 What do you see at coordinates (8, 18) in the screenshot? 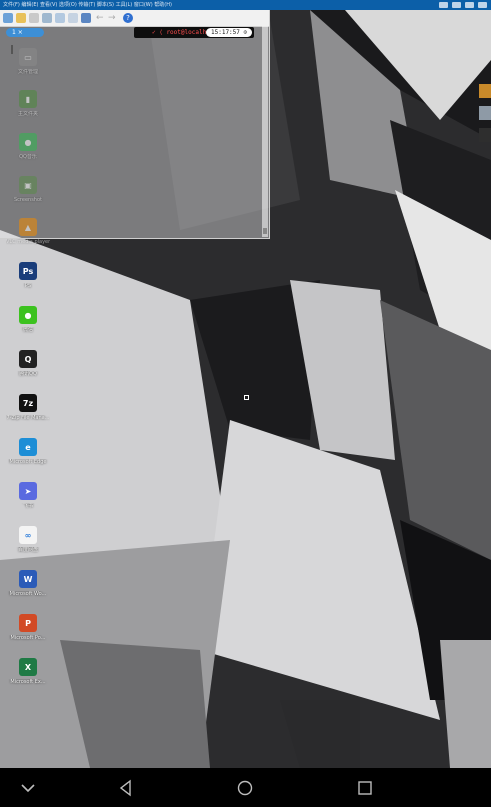
I see `new-session-icon` at bounding box center [8, 18].